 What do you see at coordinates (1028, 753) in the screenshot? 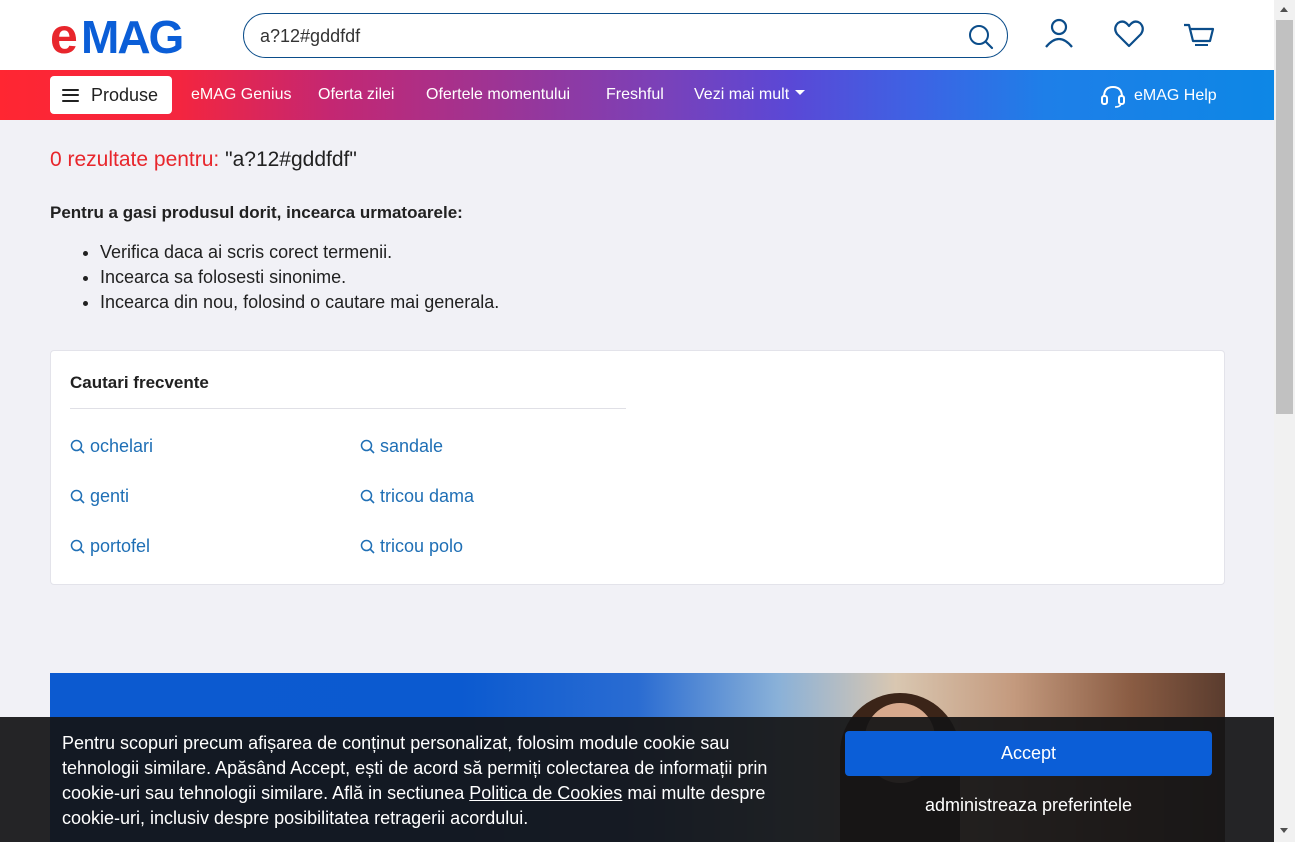
I see `accept-cookies-button: Accept` at bounding box center [1028, 753].